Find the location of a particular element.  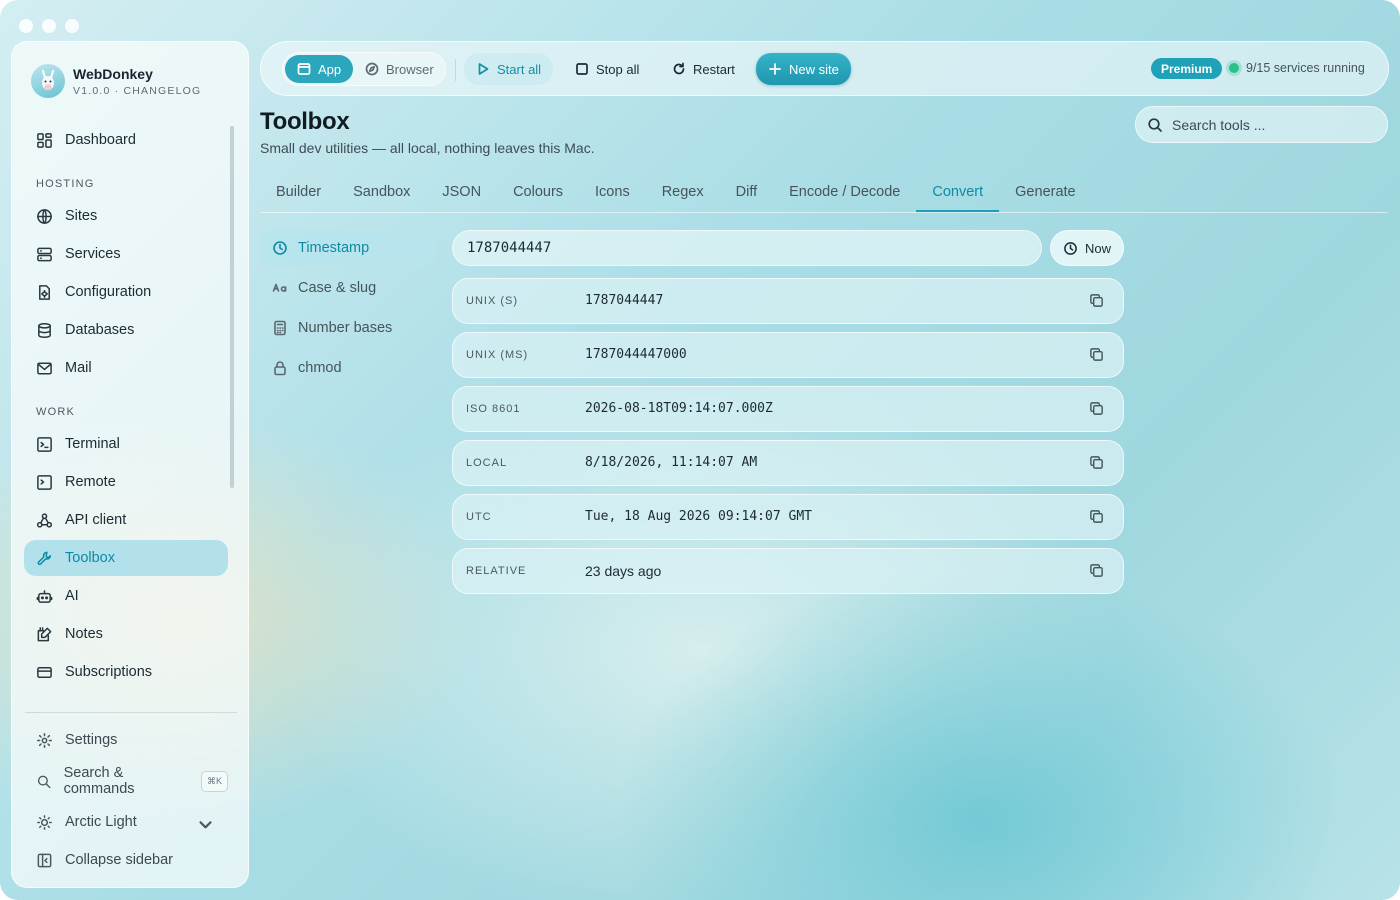

sidebar-scrollbar is located at coordinates (232, 307).